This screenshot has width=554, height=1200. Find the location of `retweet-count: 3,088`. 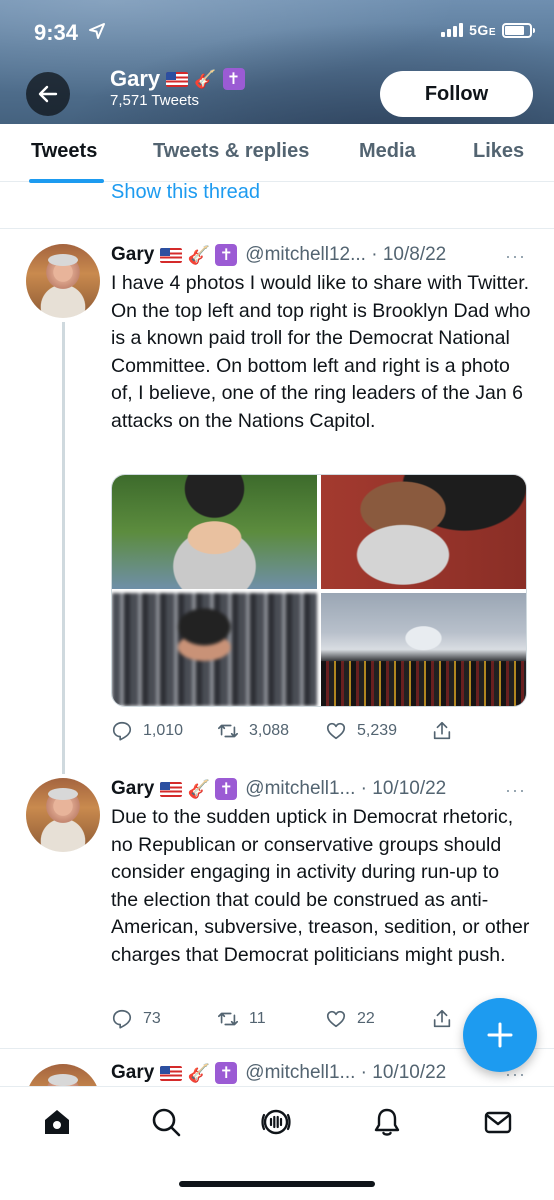

retweet-count: 3,088 is located at coordinates (269, 730).